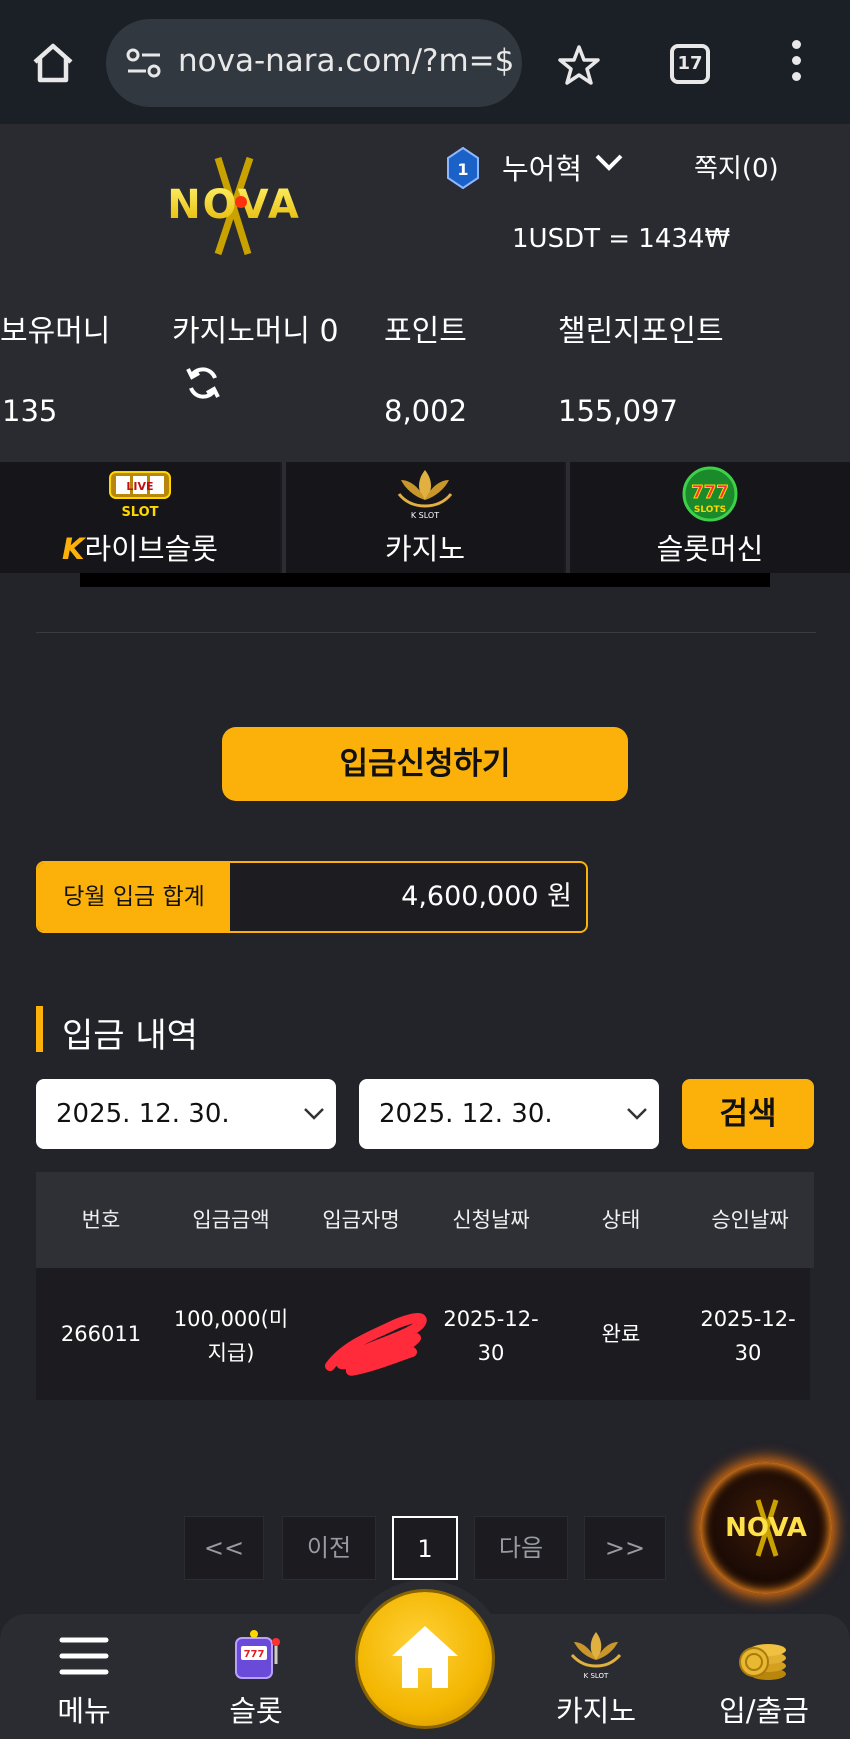 The height and width of the screenshot is (1739, 850). Describe the element at coordinates (84, 1676) in the screenshot. I see `nav-menu: 메뉴` at that location.